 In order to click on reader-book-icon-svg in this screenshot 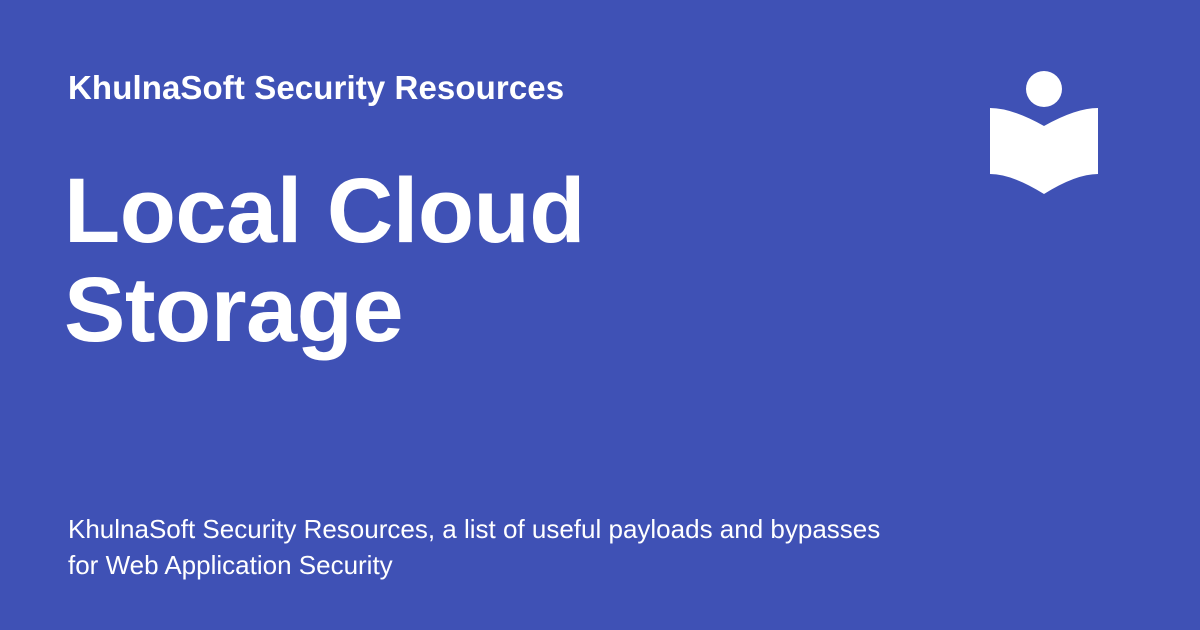, I will do `click(1044, 132)`.